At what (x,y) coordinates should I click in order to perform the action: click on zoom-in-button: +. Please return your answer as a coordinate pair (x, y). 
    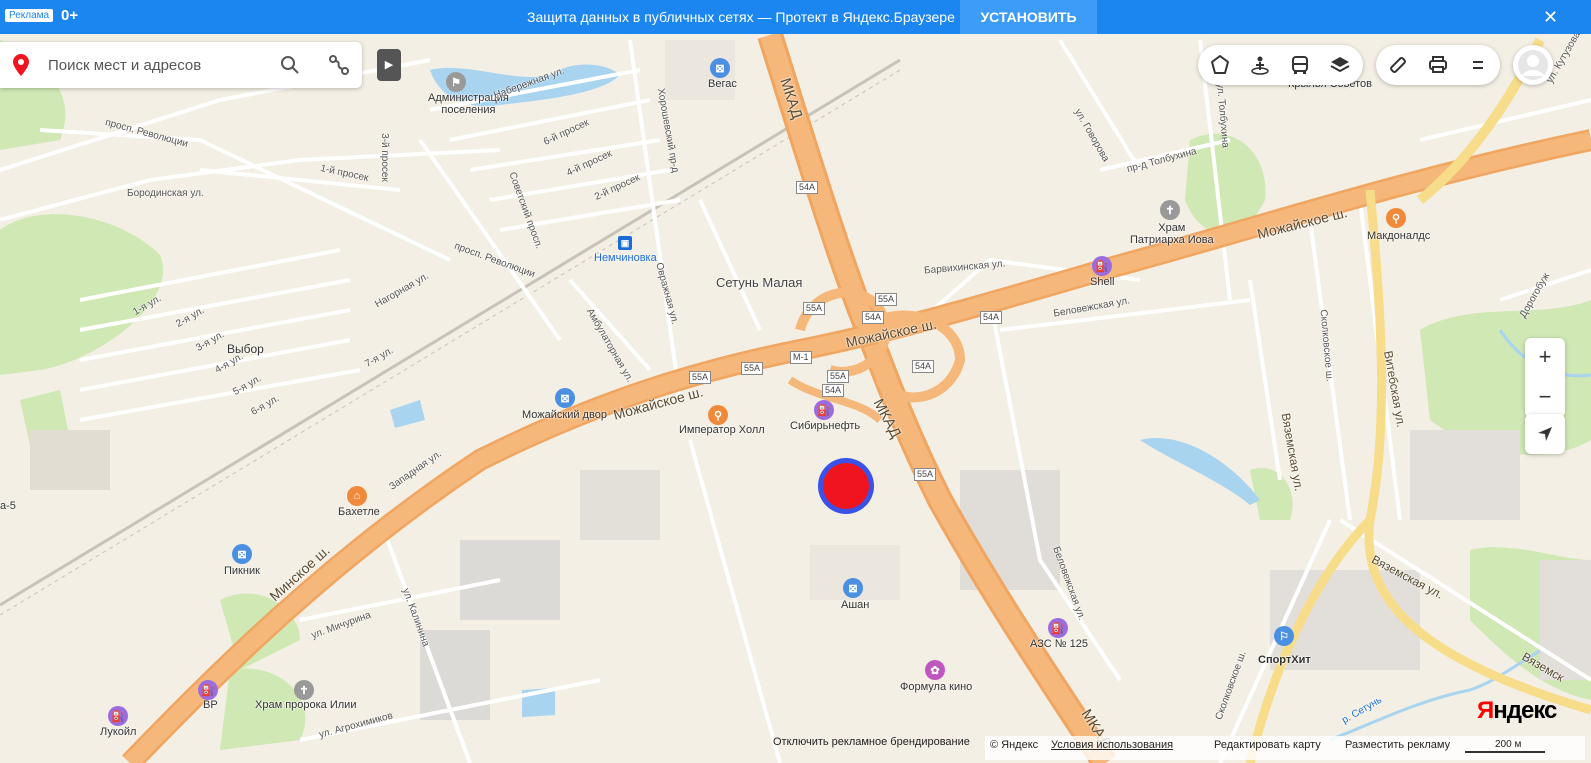
    Looking at the image, I should click on (1545, 358).